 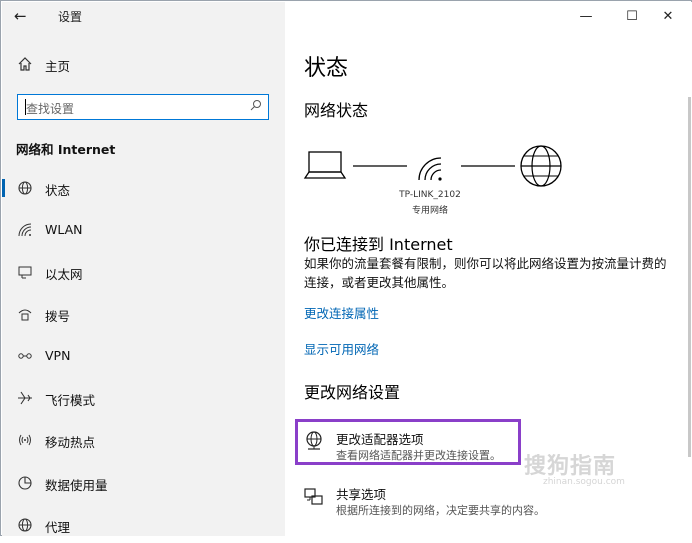 What do you see at coordinates (541, 166) in the screenshot?
I see `internet-globe-icon` at bounding box center [541, 166].